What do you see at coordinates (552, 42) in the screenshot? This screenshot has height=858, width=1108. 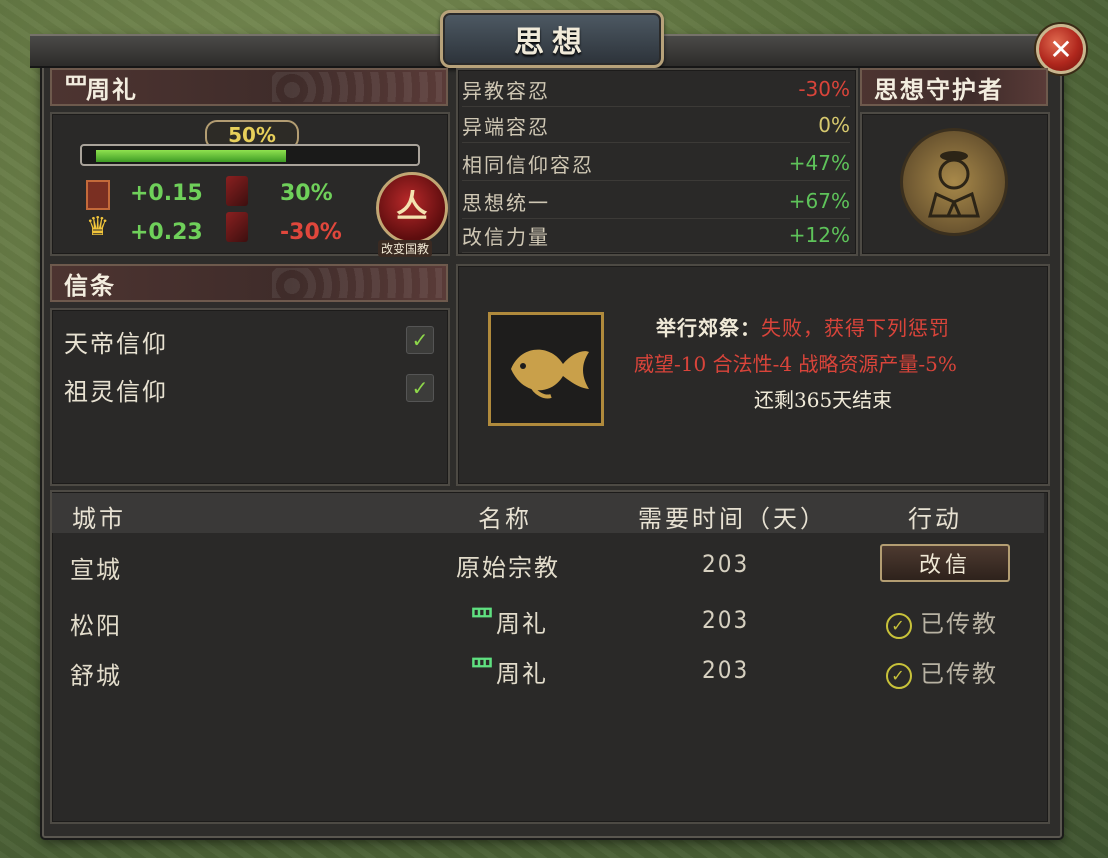 I see `window-title: 思想` at bounding box center [552, 42].